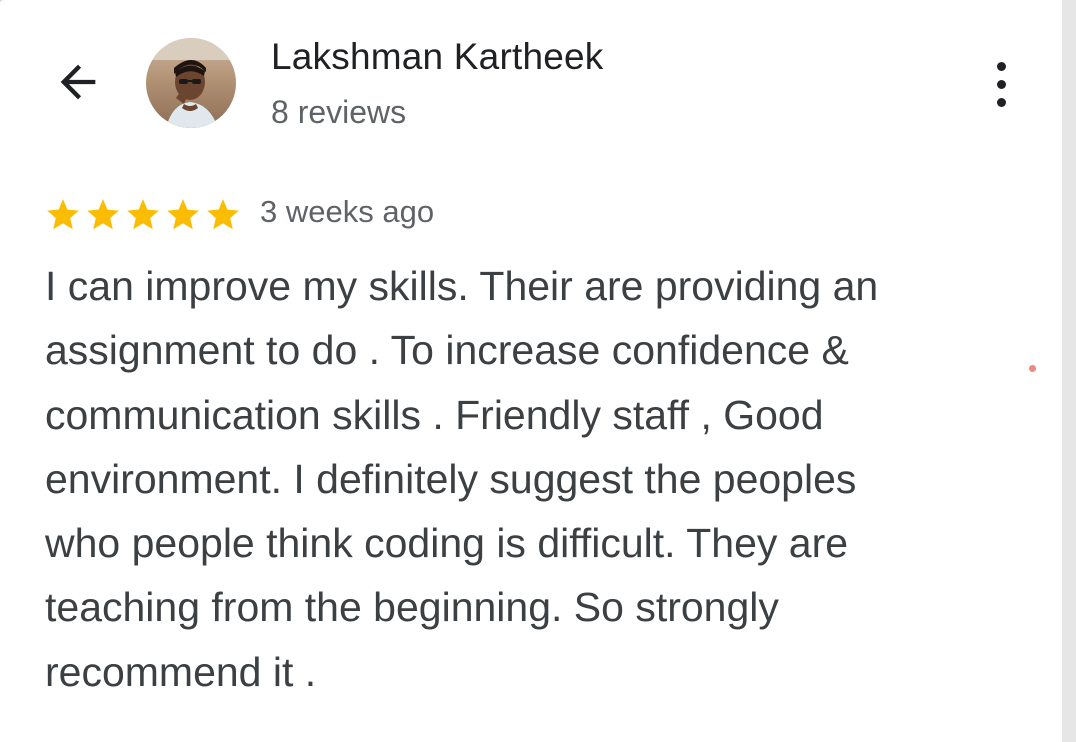 Image resolution: width=1076 pixels, height=742 pixels. I want to click on more-vert-icon, so click(1001, 66).